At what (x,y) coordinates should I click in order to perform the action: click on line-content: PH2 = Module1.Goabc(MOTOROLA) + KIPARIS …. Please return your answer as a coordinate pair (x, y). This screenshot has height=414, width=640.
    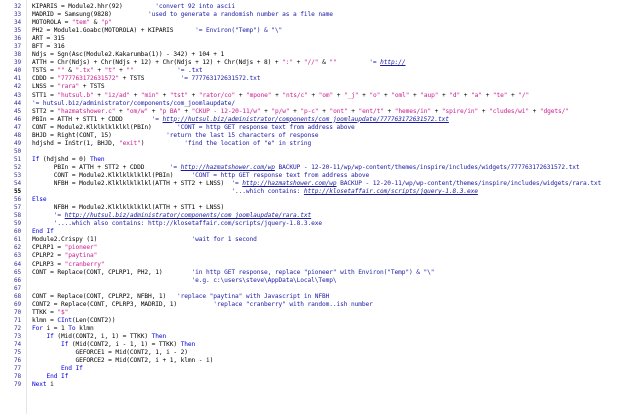
    Looking at the image, I should click on (157, 31).